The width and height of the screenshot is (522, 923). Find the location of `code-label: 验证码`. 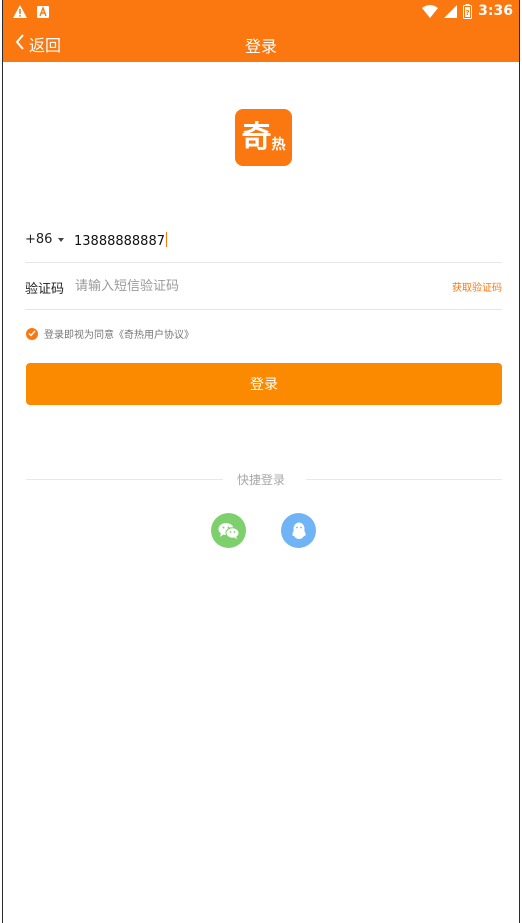

code-label: 验证码 is located at coordinates (45, 289).